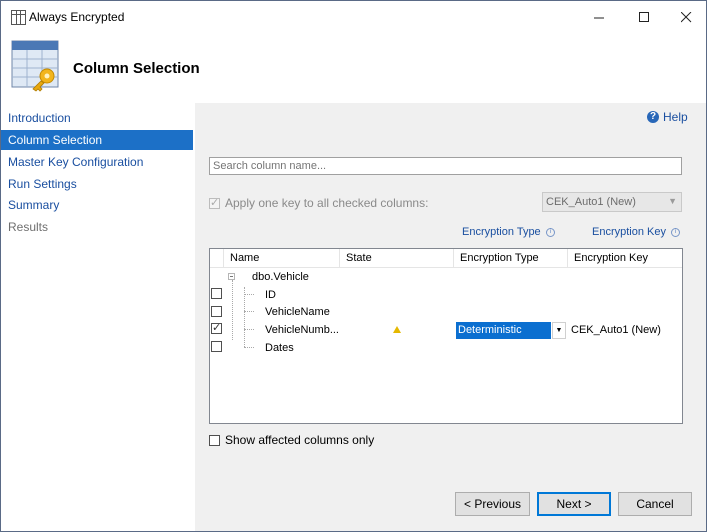 The image size is (707, 532). What do you see at coordinates (97, 162) in the screenshot?
I see `nav-item-master-key-configuration: Master Key Configuration` at bounding box center [97, 162].